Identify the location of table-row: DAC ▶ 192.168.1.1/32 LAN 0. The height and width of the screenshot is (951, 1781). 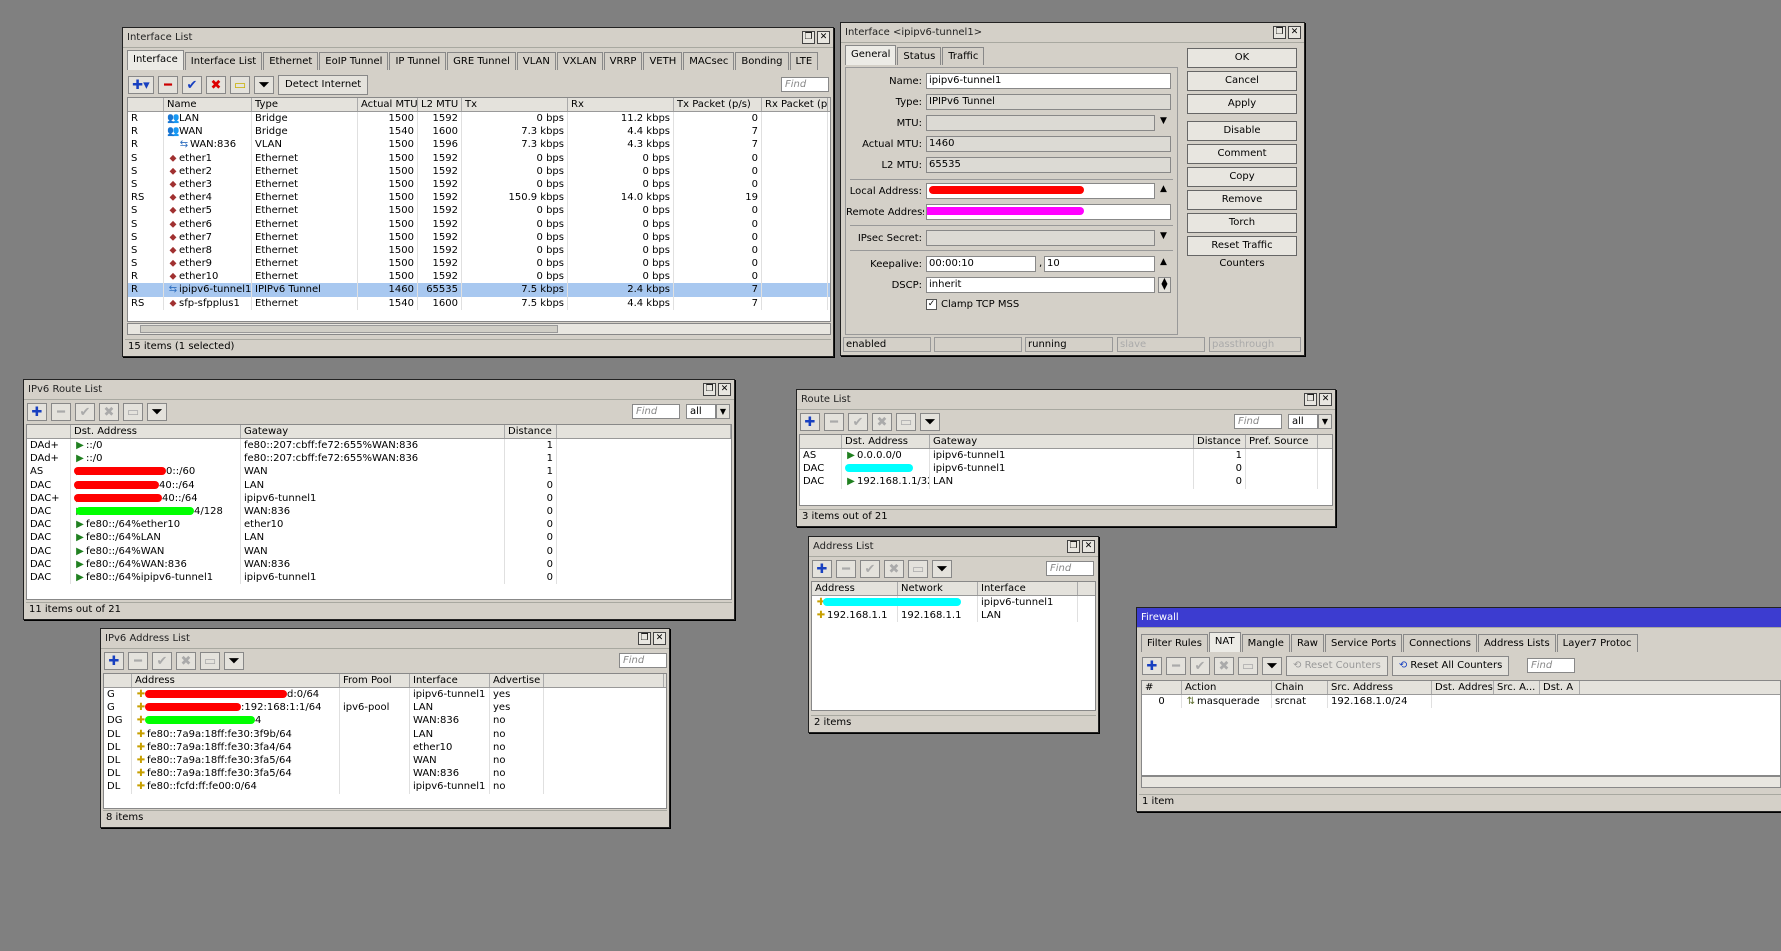
(1066, 482).